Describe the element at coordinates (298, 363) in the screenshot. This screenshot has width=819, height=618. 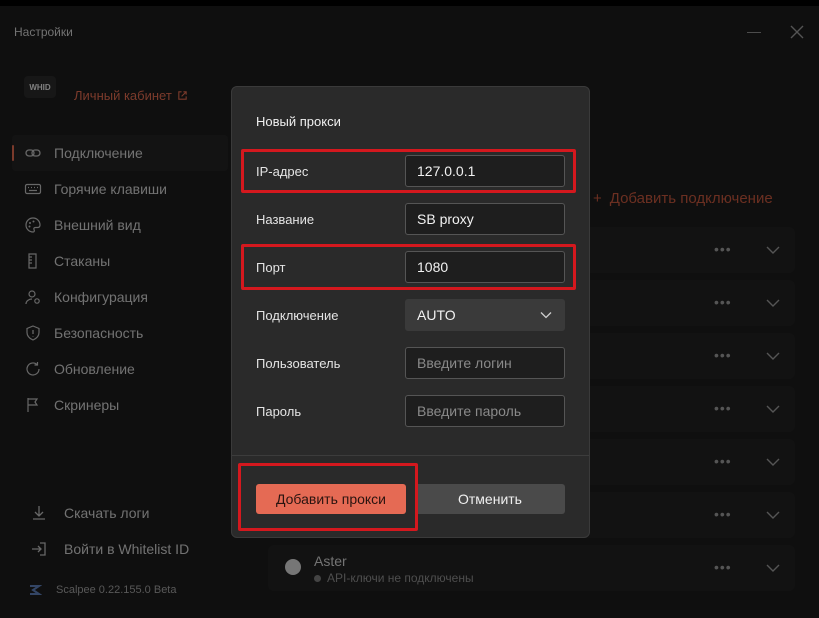
I see `user-label: Пользователь` at that location.